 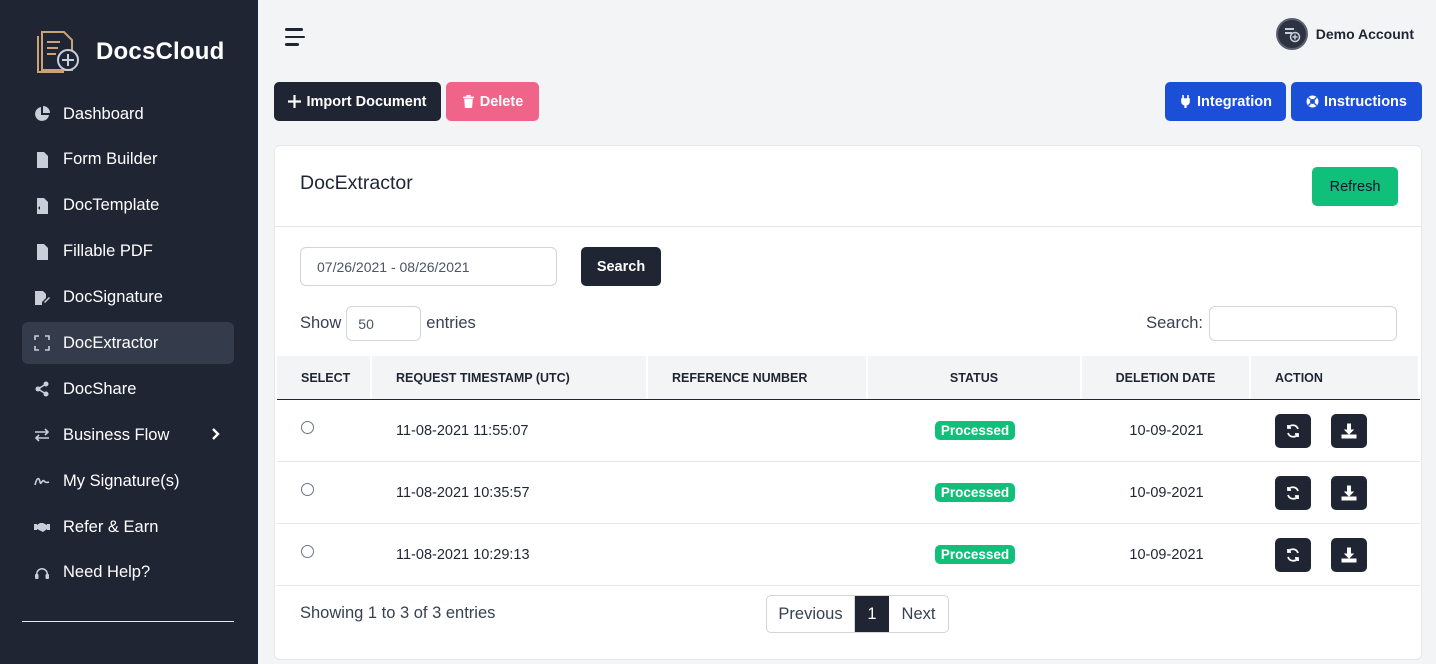 I want to click on brand: DocsCloud, so click(x=130, y=52).